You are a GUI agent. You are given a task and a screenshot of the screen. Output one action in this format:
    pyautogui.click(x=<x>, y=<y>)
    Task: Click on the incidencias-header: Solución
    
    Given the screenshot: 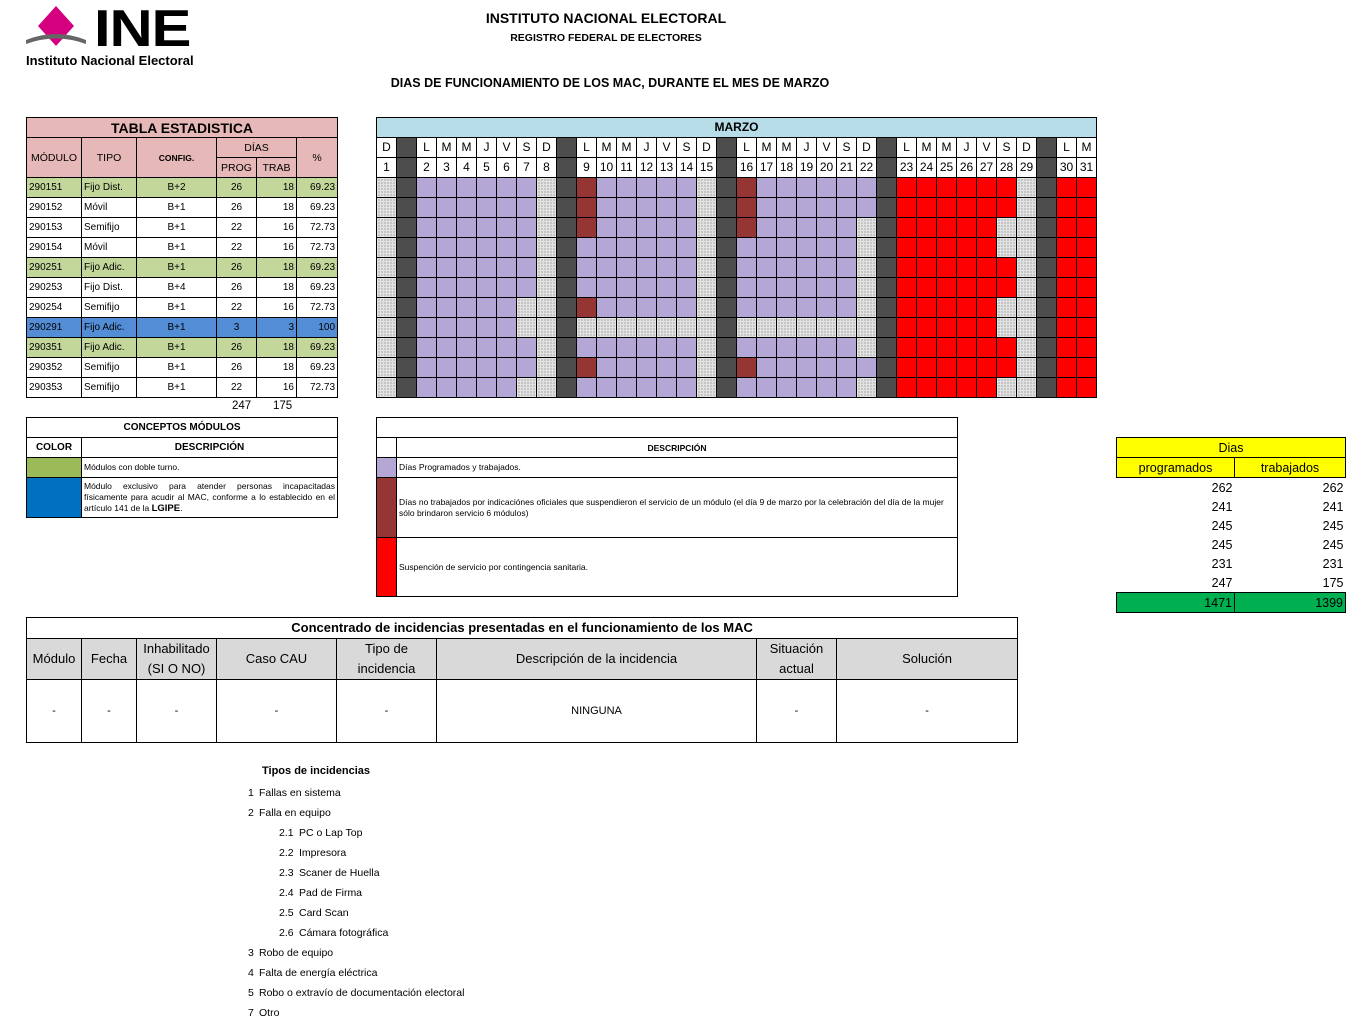 What is the action you would take?
    pyautogui.click(x=927, y=659)
    